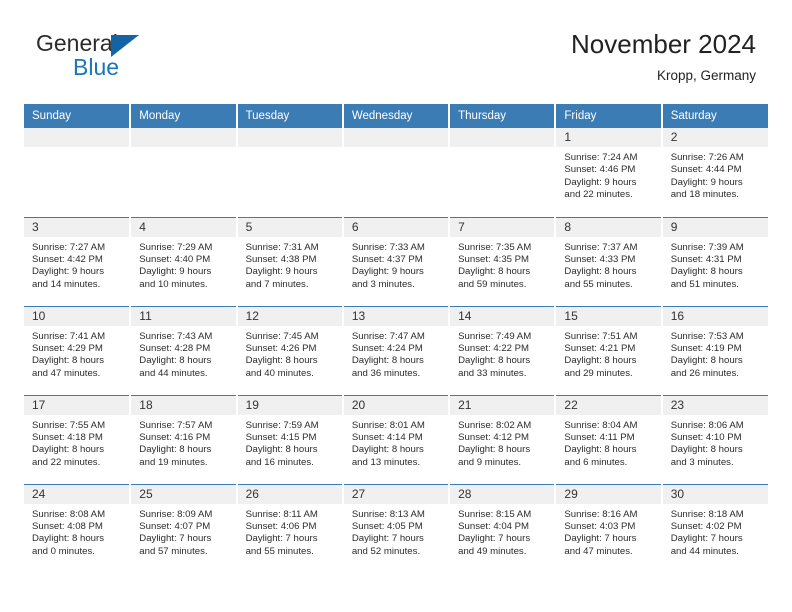  Describe the element at coordinates (67, 348) in the screenshot. I see `sunset-time: Sunset: 4:29 PM` at that location.